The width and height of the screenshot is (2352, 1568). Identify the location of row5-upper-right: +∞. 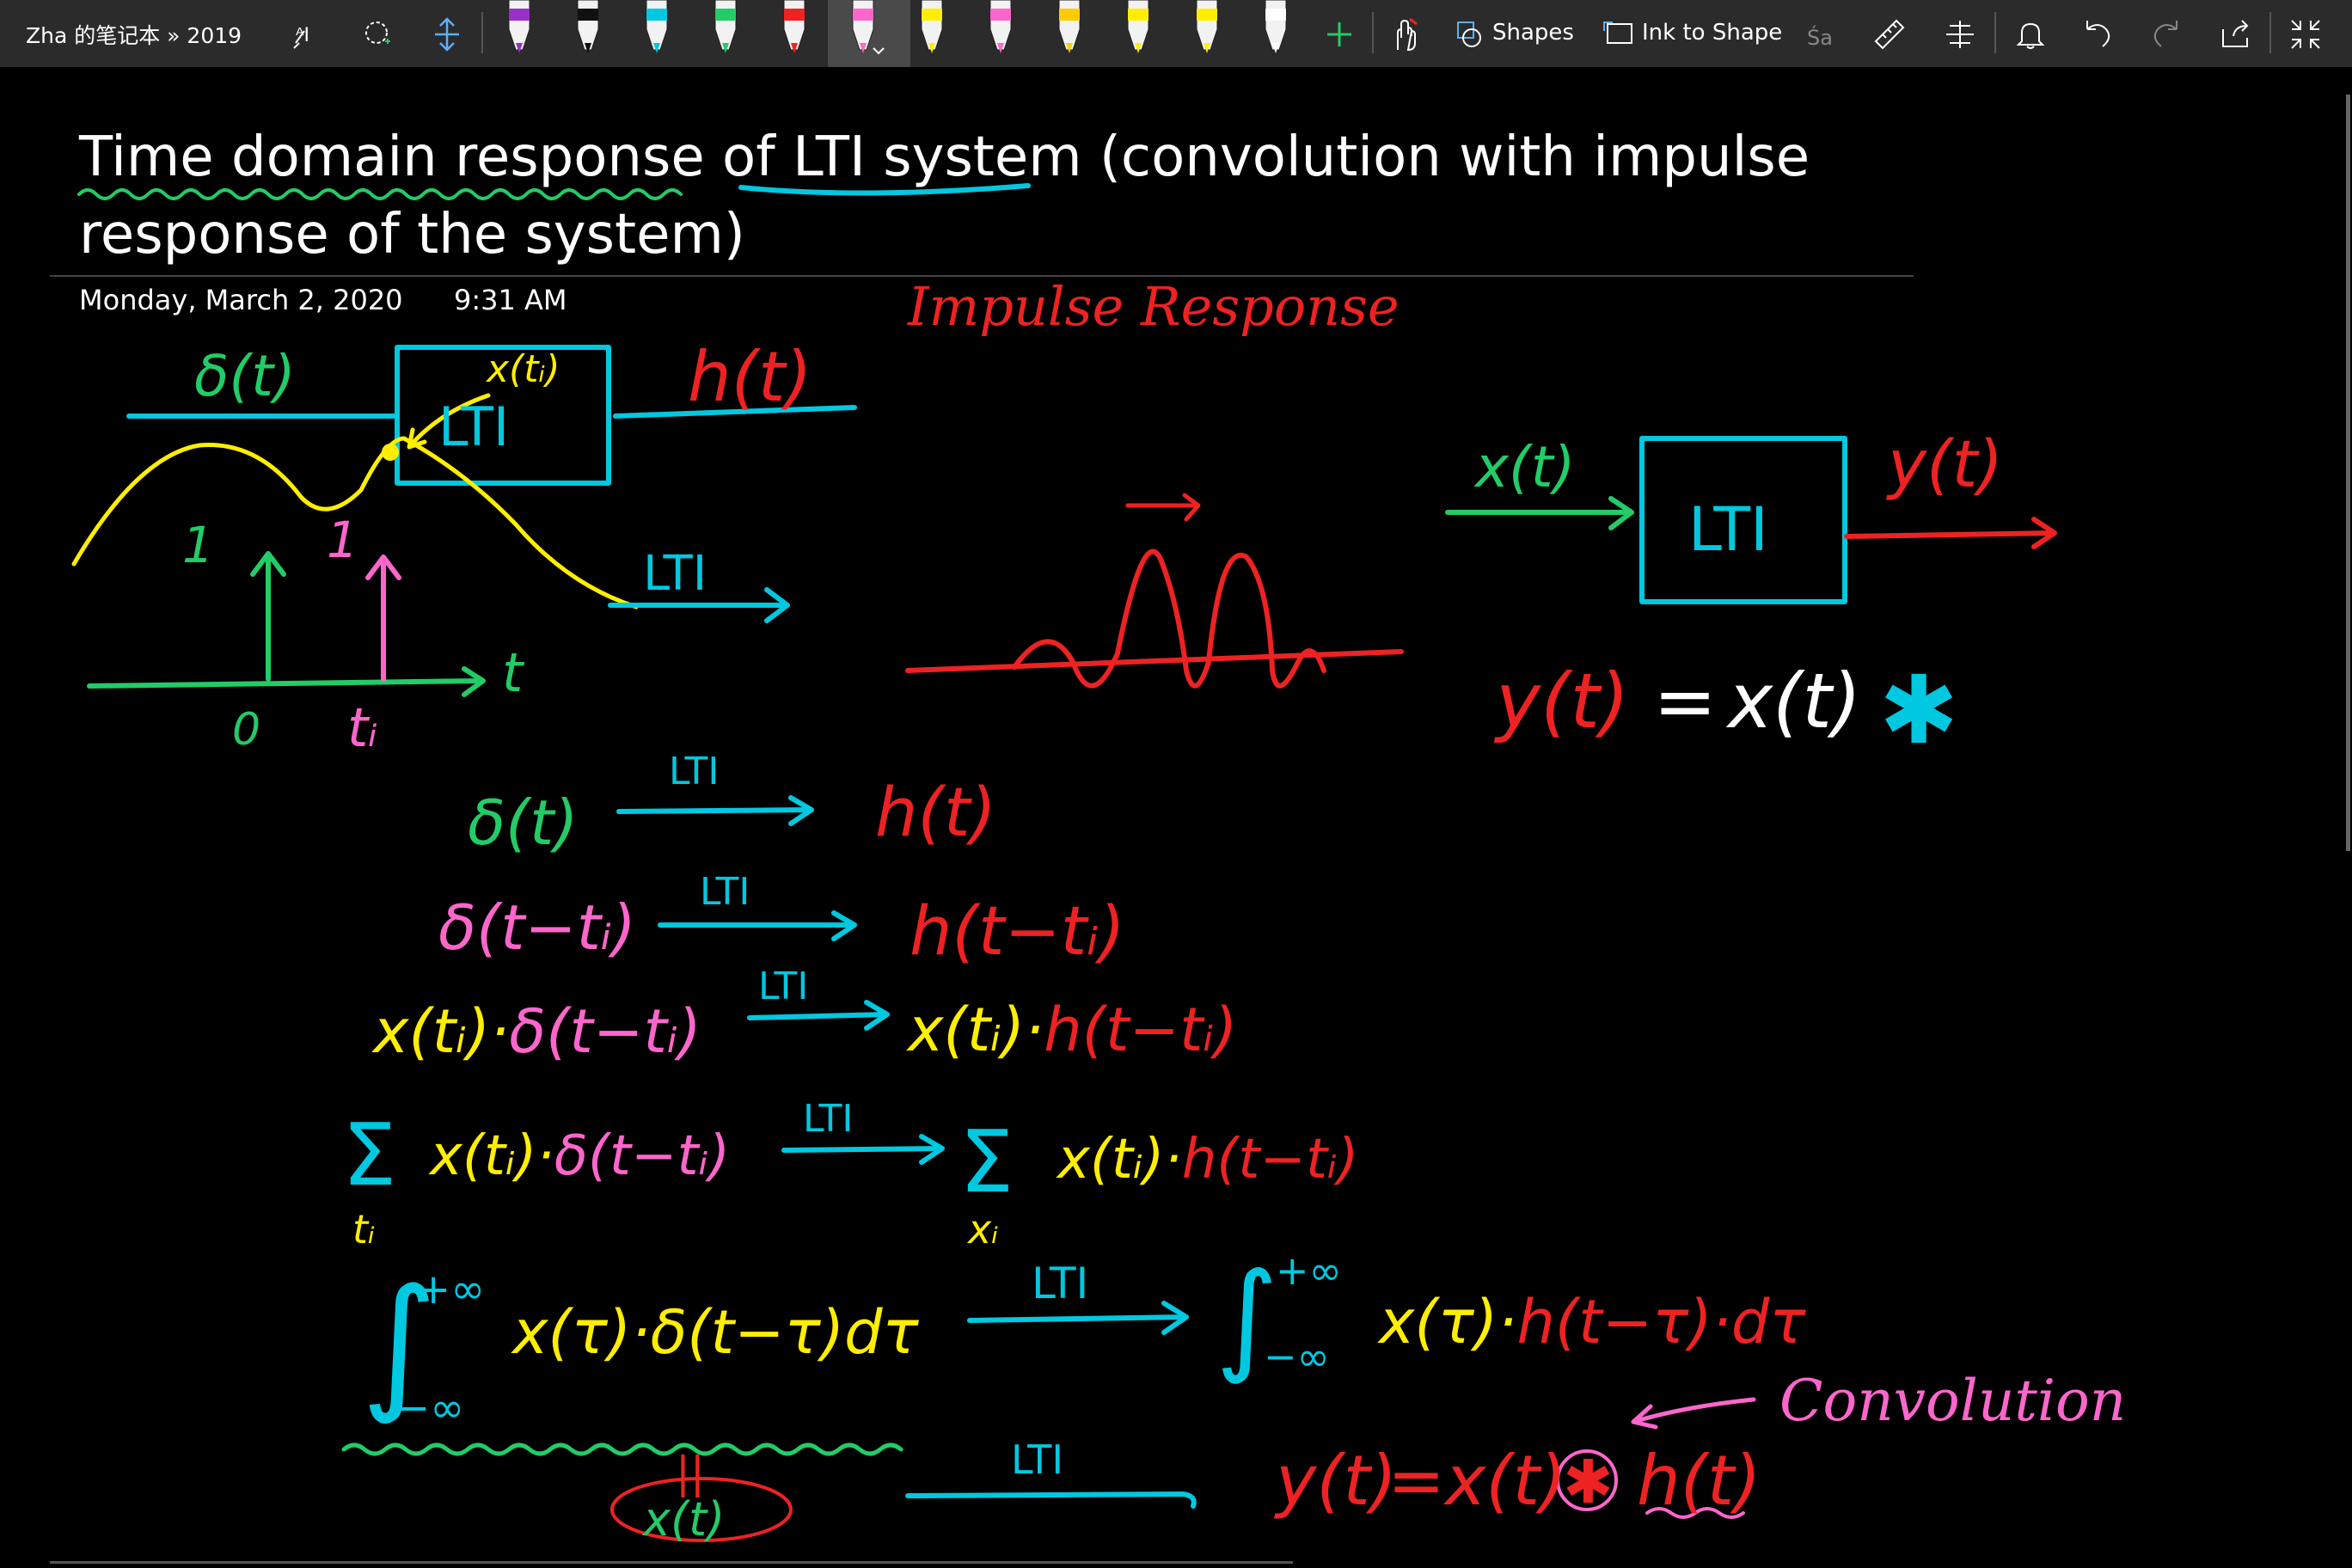
(1309, 1270).